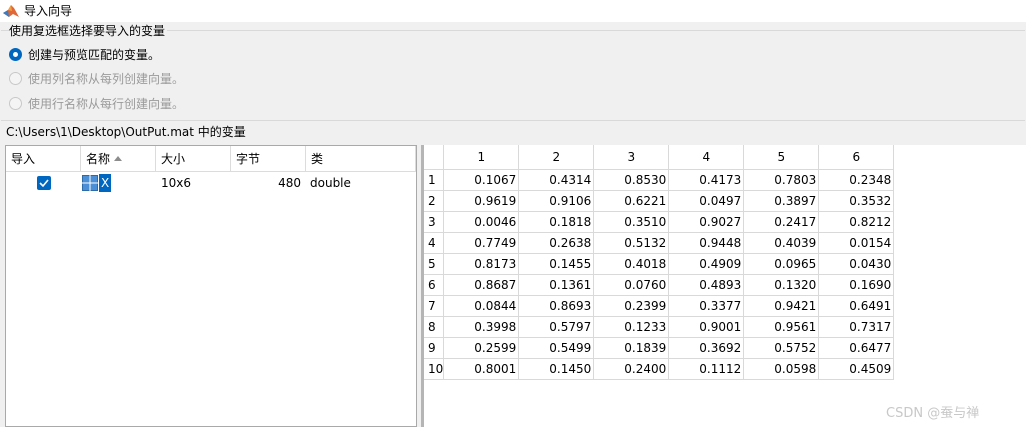  Describe the element at coordinates (781, 200) in the screenshot. I see `table-cell: 0.3897` at that location.